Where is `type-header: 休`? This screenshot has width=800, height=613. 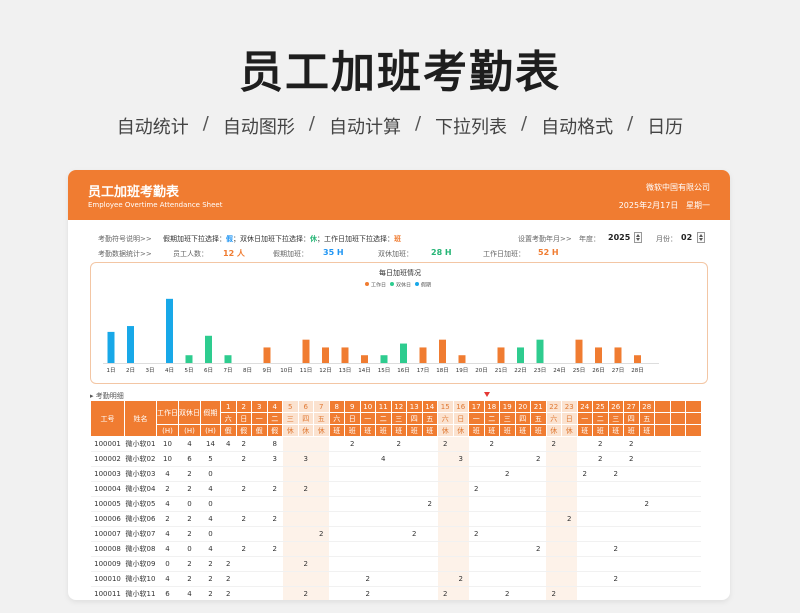
type-header: 休 is located at coordinates (460, 430).